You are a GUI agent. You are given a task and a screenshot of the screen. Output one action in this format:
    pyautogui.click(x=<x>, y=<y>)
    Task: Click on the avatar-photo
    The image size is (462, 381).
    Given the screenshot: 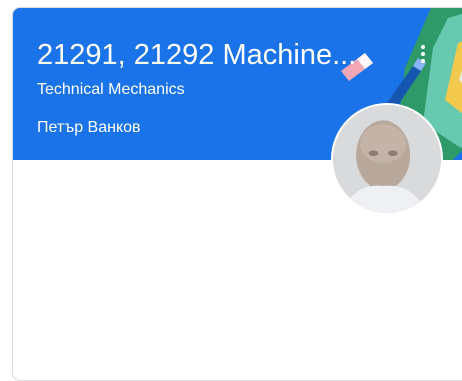 What is the action you would take?
    pyautogui.click(x=387, y=159)
    